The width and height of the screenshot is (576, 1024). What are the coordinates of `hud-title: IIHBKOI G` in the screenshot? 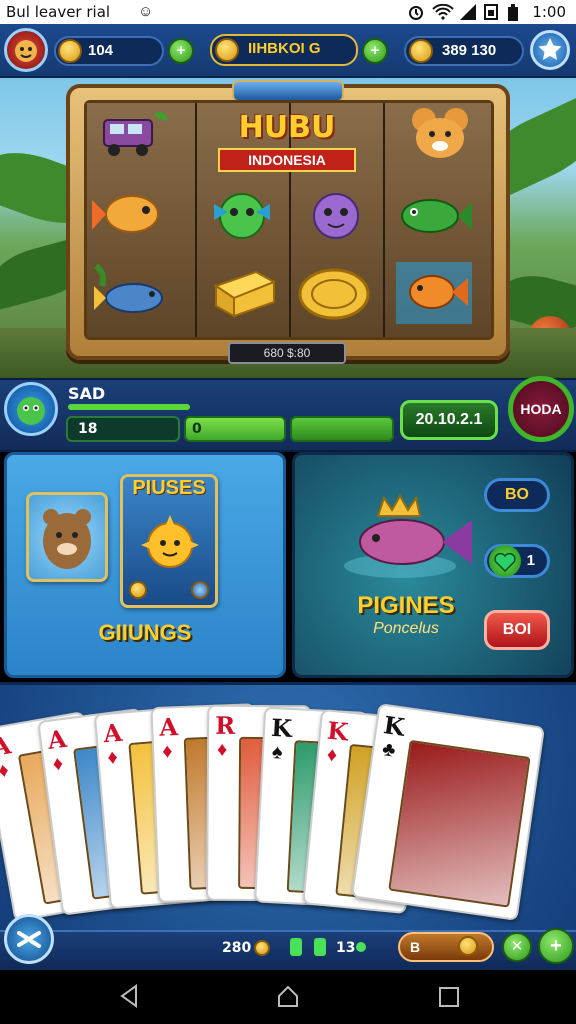 It's located at (284, 48).